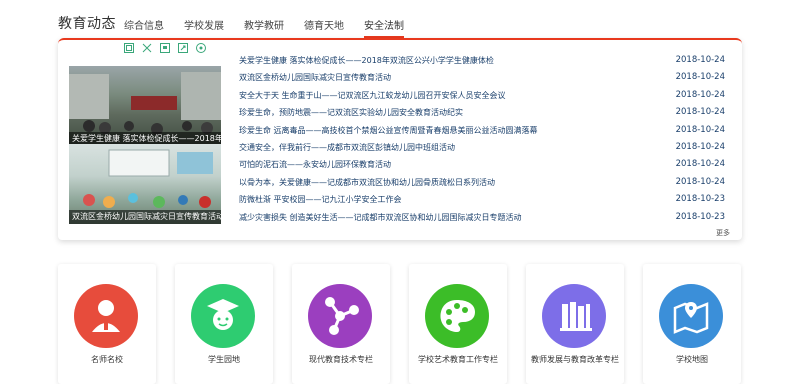 The height and width of the screenshot is (384, 800). Describe the element at coordinates (341, 359) in the screenshot. I see `tile-label: 现代教育技术专栏` at that location.